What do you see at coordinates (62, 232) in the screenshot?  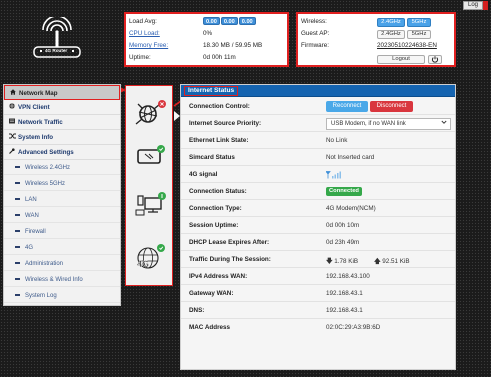 I see `sidebar-sub-firewall: Firewall` at bounding box center [62, 232].